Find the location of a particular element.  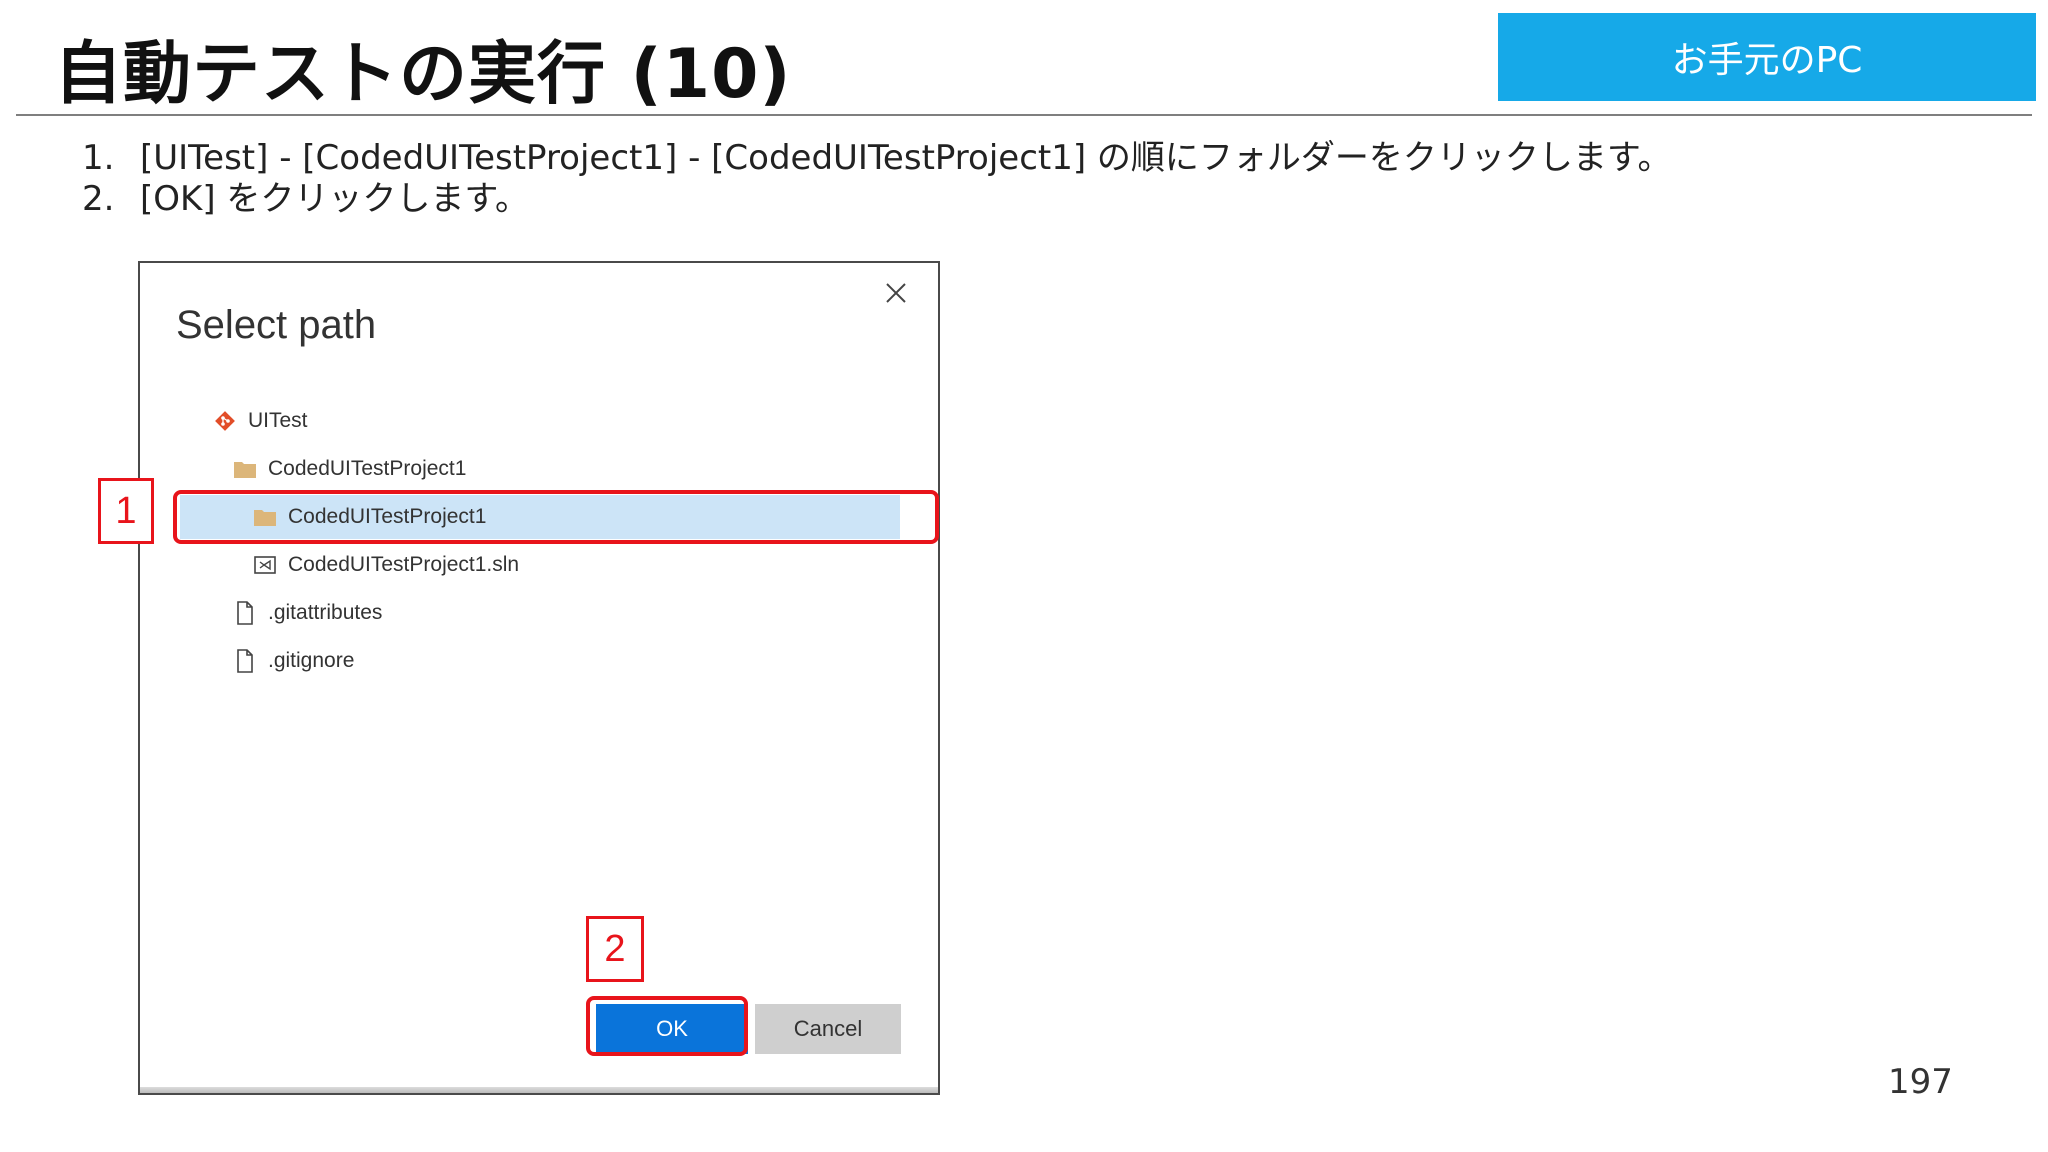

tree-item-project-folder: CodedUITestProject1 is located at coordinates (349, 469).